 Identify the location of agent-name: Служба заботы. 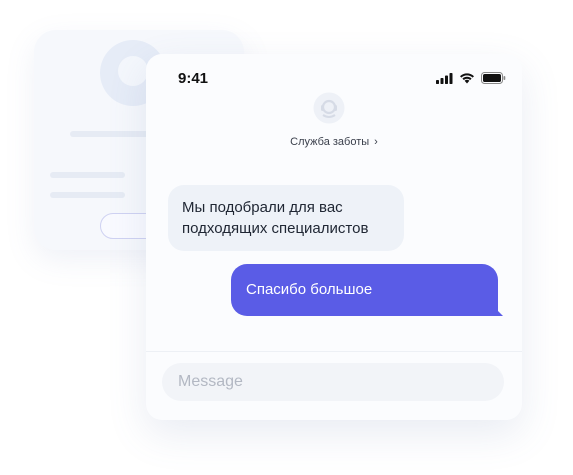
(330, 142).